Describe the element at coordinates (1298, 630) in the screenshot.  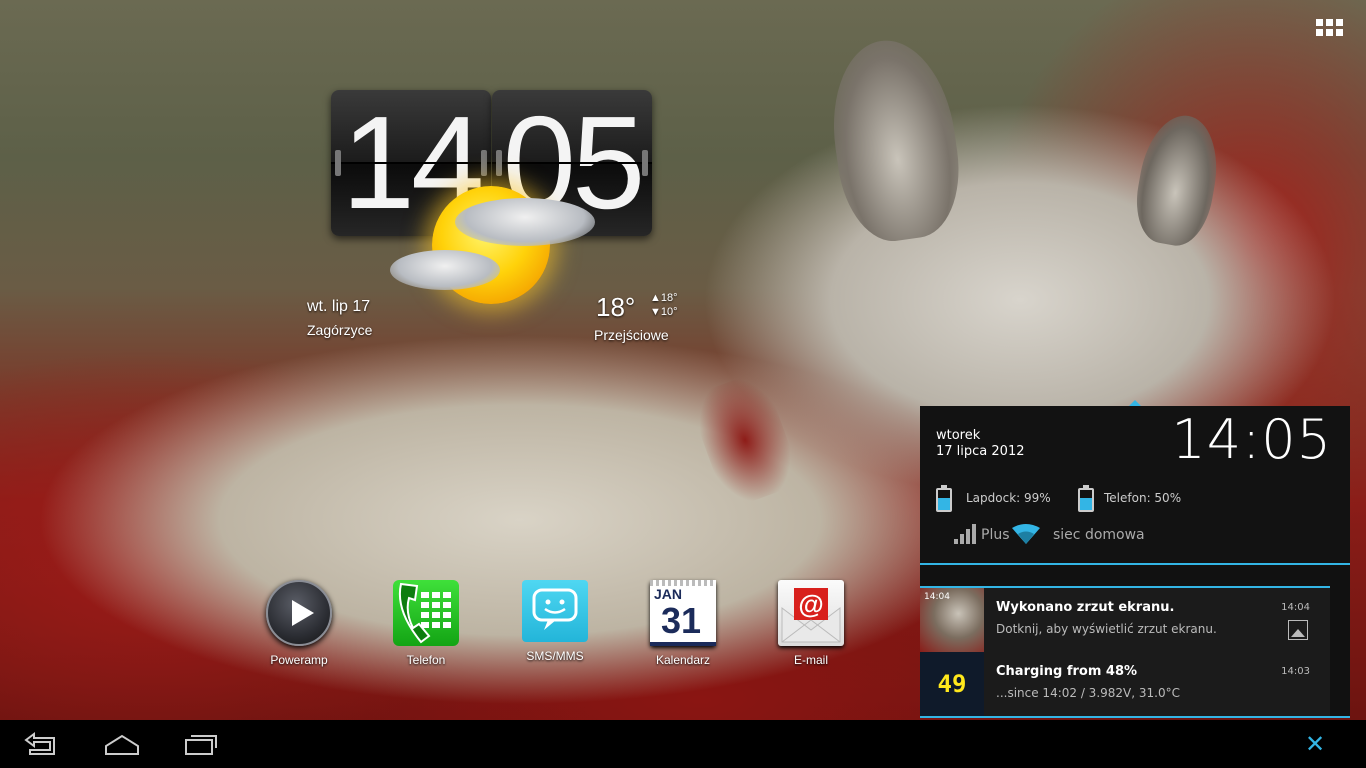
I see `image-icon` at that location.